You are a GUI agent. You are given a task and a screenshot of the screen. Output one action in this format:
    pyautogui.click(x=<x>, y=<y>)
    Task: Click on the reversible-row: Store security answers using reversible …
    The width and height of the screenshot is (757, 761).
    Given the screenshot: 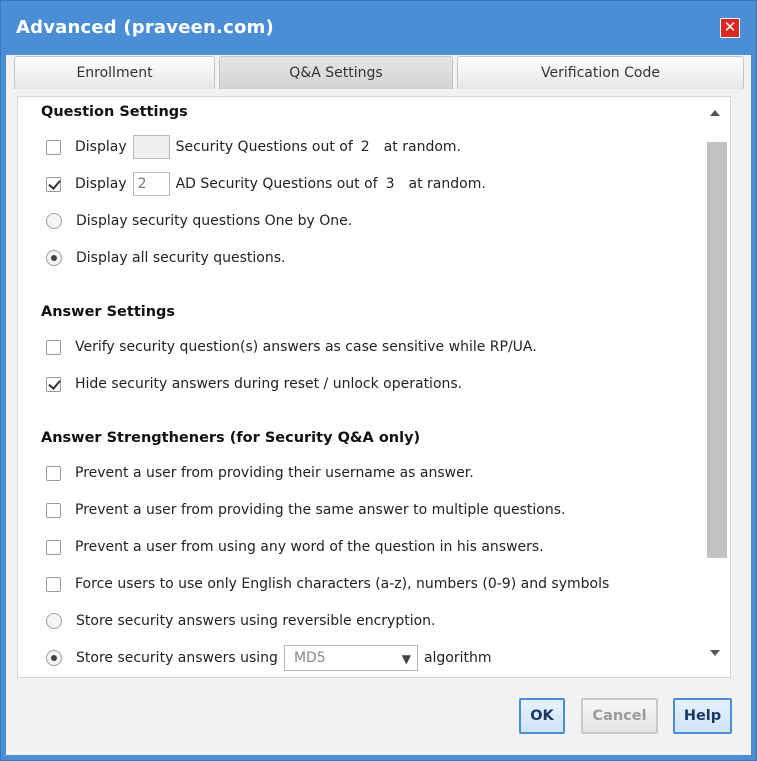 What is the action you would take?
    pyautogui.click(x=241, y=621)
    